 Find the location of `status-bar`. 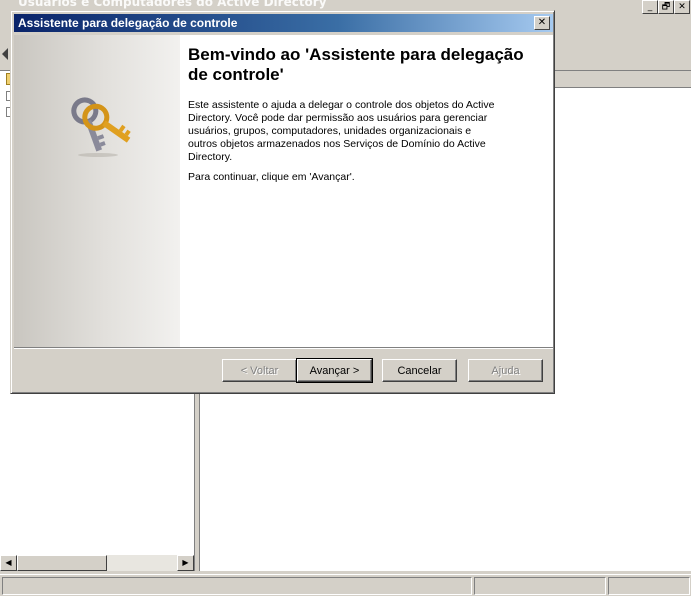

status-bar is located at coordinates (345, 585).